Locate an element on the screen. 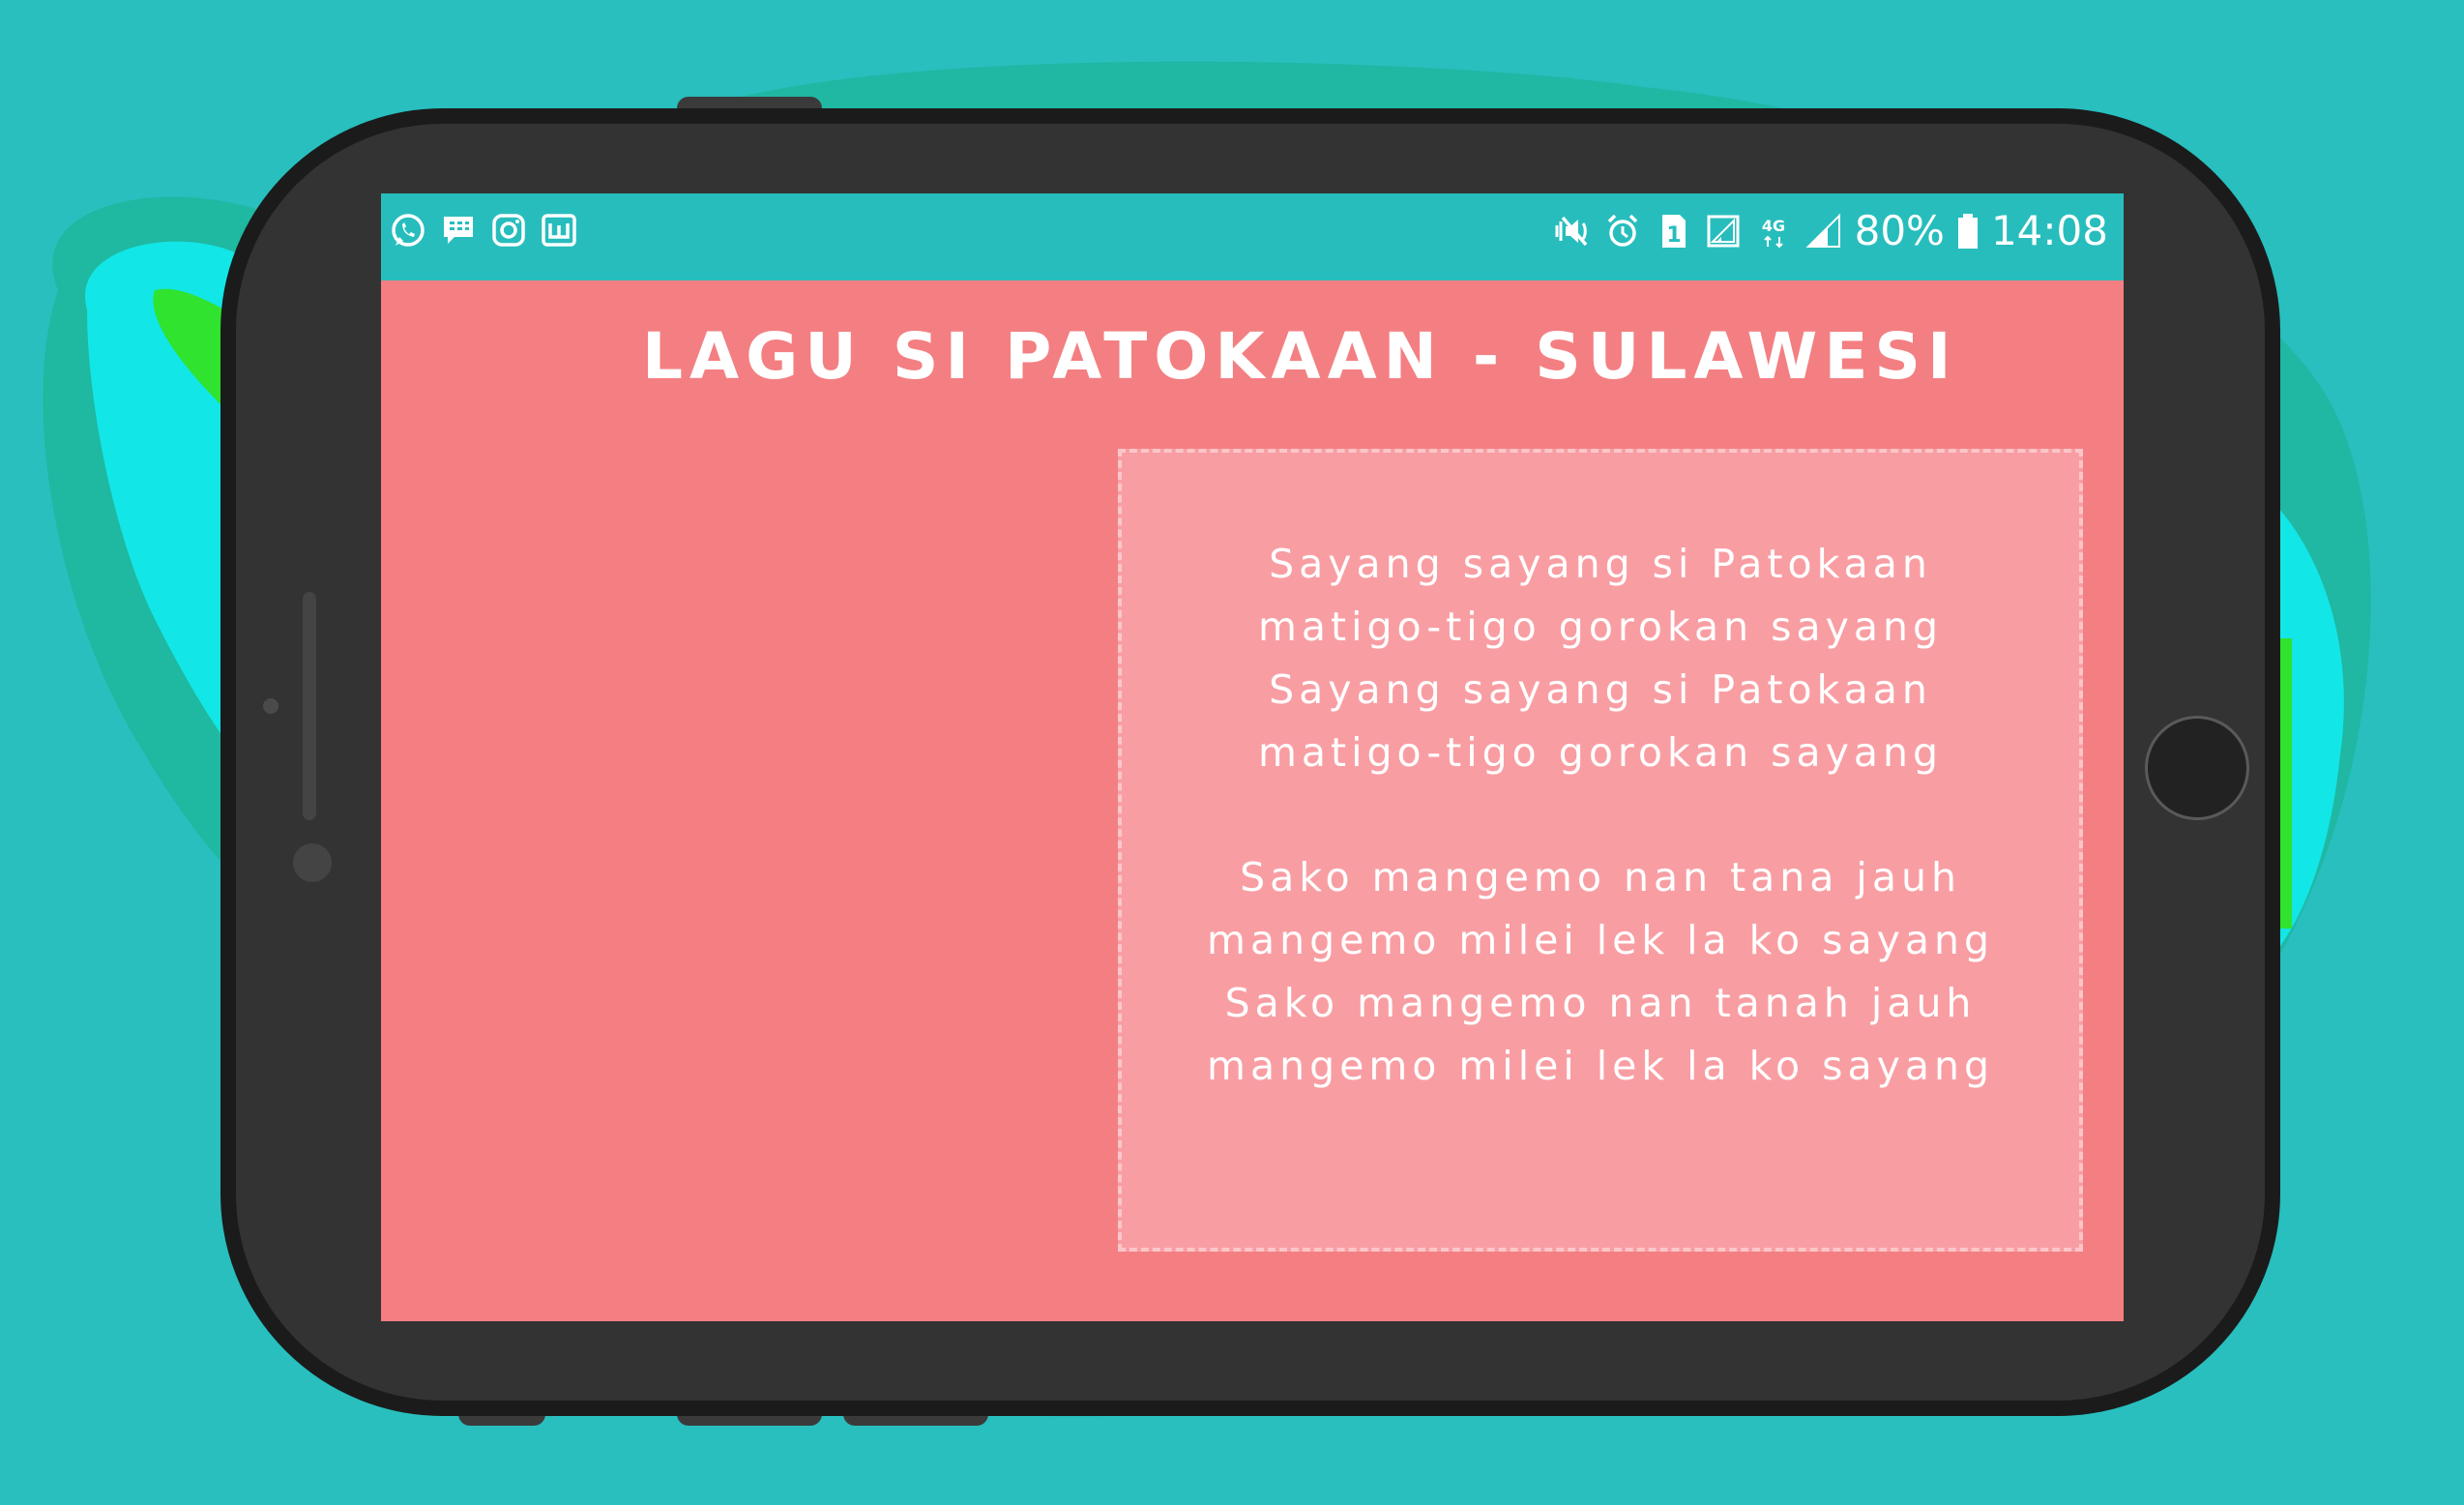 The width and height of the screenshot is (2464, 1505). battery-icon is located at coordinates (1967, 231).